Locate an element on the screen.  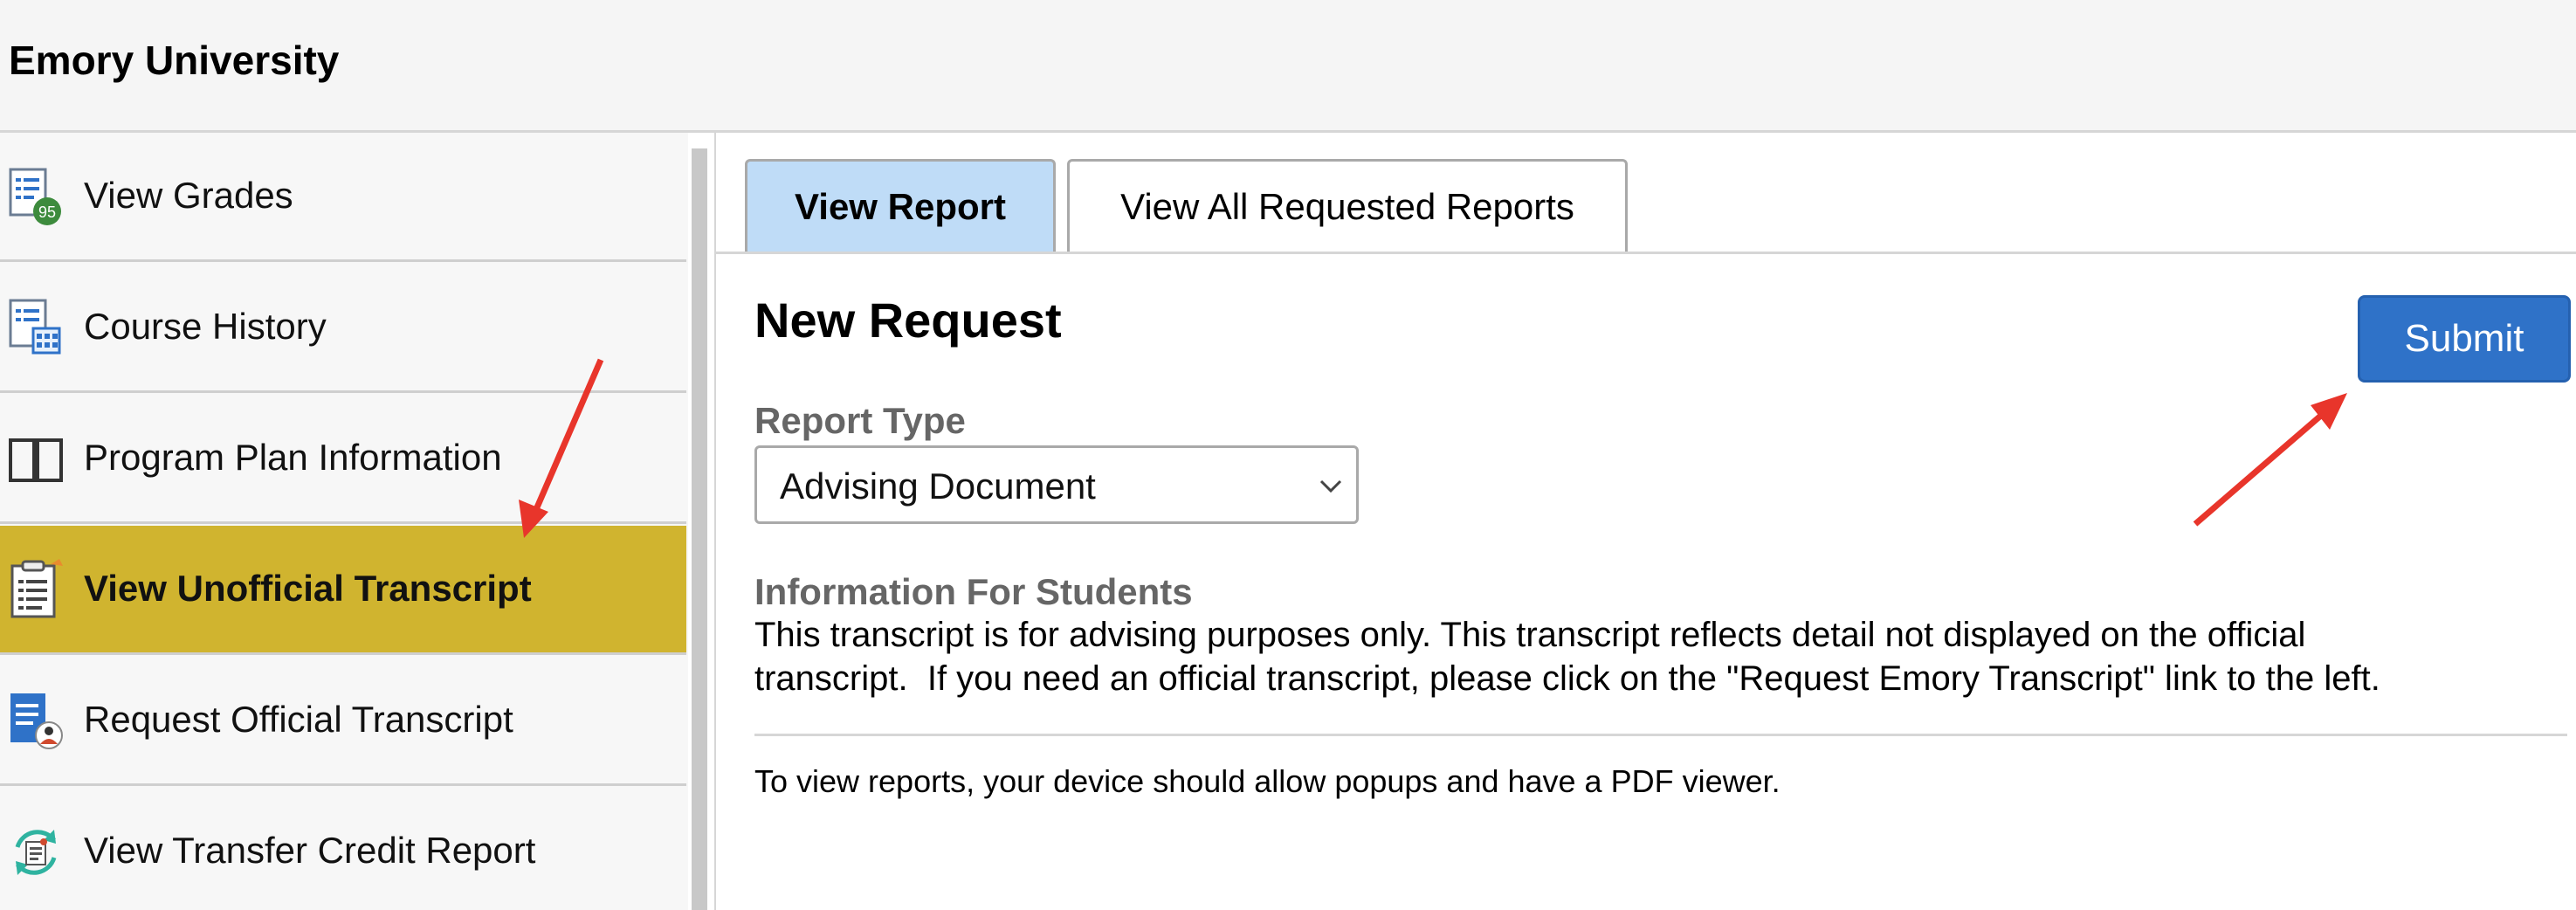
transcript-icon is located at coordinates (35, 589).